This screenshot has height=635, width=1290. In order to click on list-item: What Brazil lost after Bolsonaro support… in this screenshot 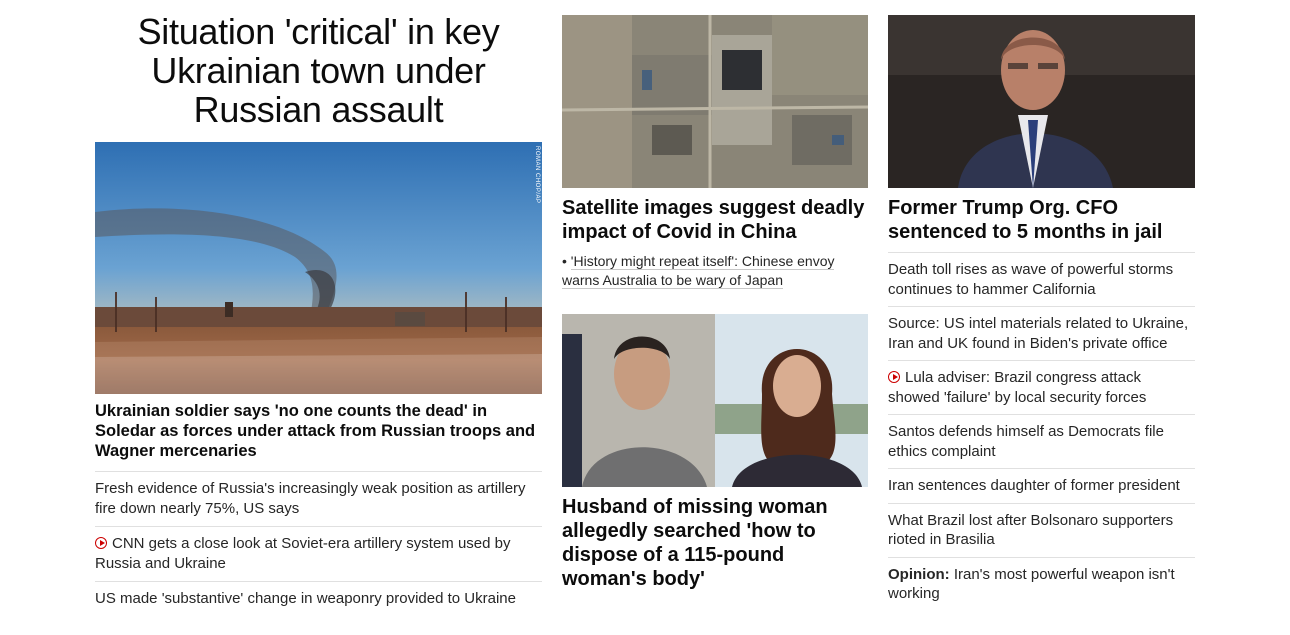, I will do `click(1041, 529)`.